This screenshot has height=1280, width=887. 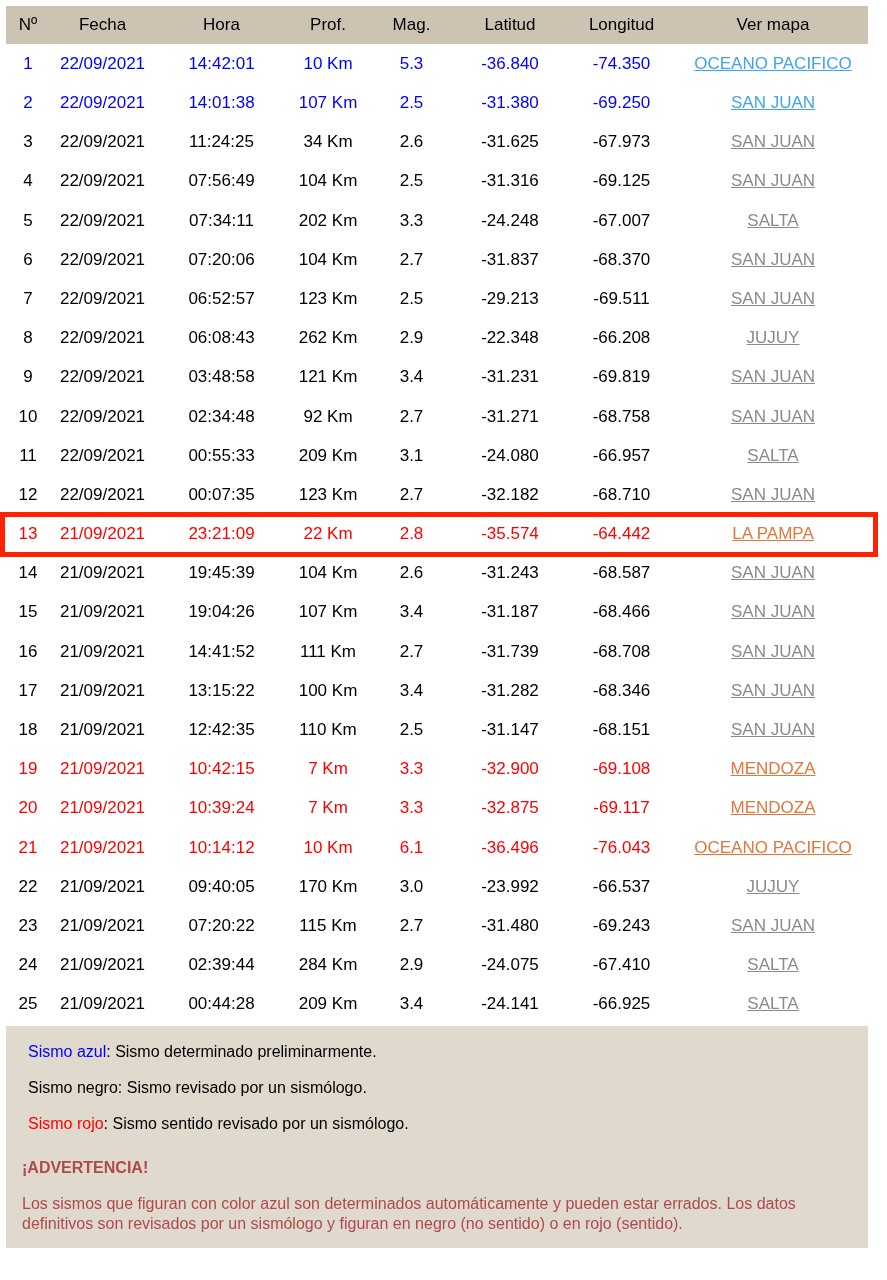 I want to click on table-cell-text: 06:08:43, so click(x=221, y=338).